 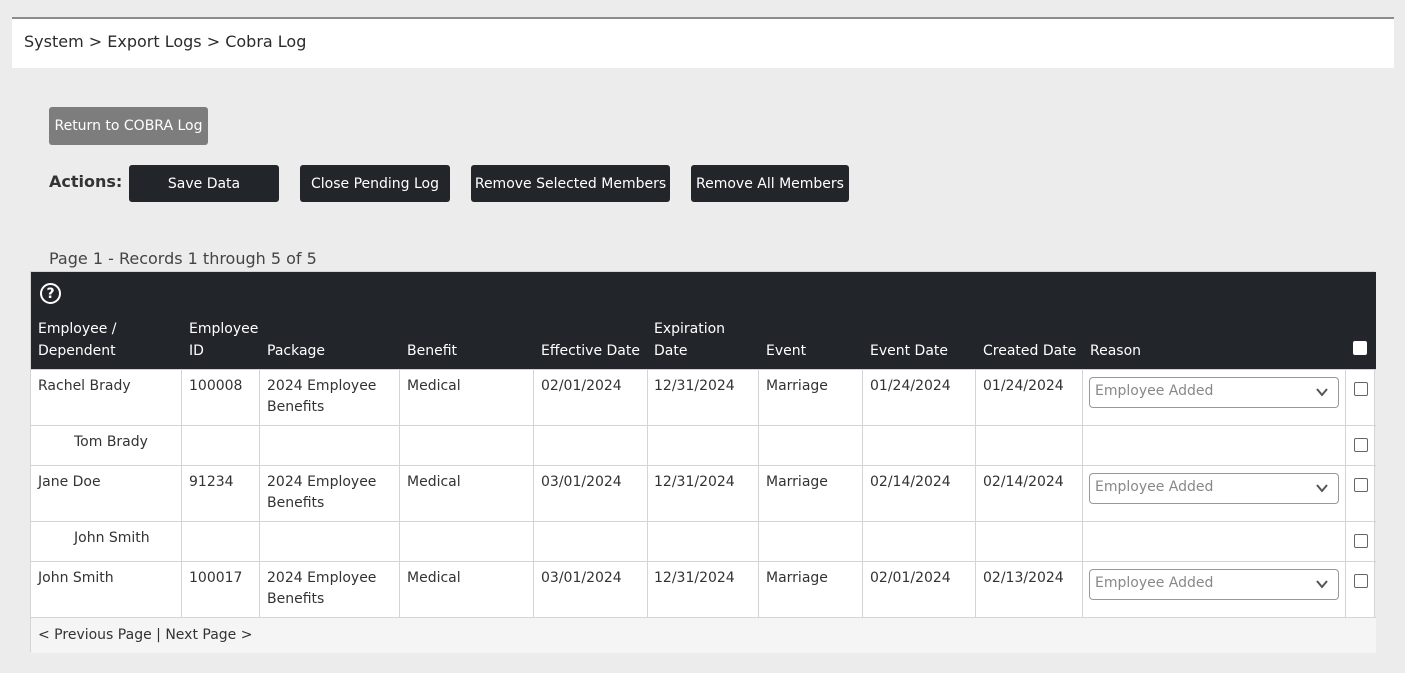 I want to click on previous-page-link: < Previous Page, so click(x=95, y=635).